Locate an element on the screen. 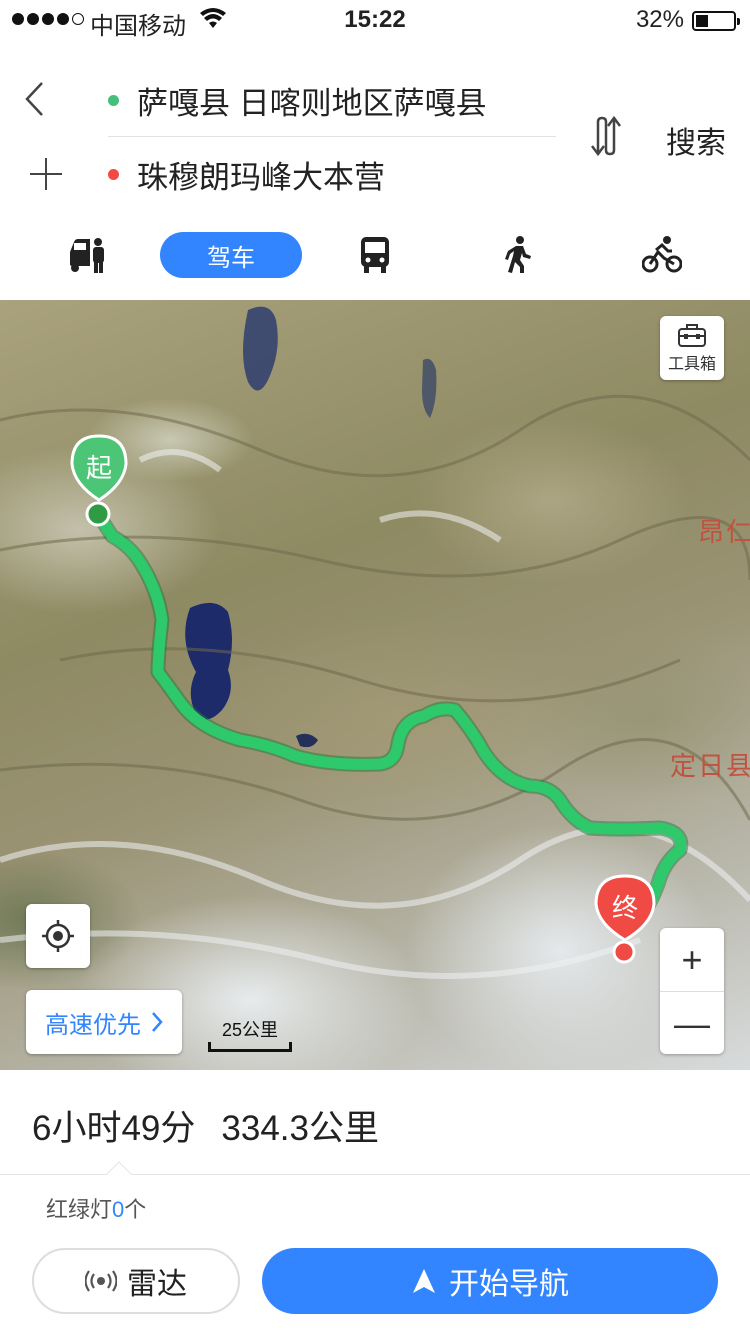 The height and width of the screenshot is (1334, 750). radar-button: 雷达 is located at coordinates (136, 1281).